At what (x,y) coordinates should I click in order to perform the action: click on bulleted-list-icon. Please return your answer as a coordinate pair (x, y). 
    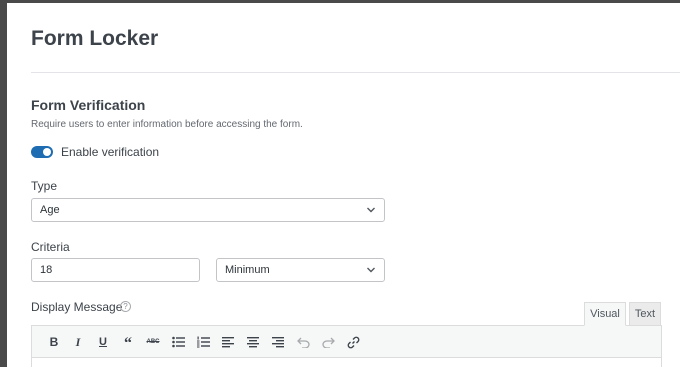
    Looking at the image, I should click on (178, 342).